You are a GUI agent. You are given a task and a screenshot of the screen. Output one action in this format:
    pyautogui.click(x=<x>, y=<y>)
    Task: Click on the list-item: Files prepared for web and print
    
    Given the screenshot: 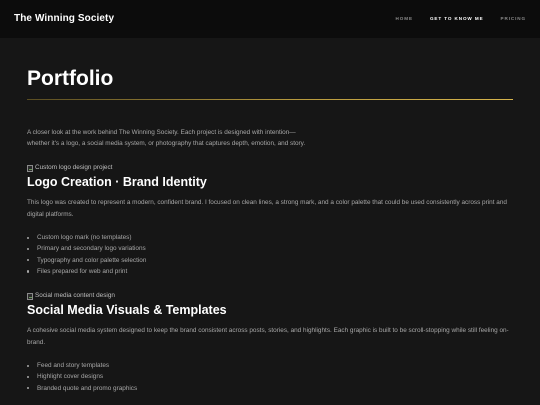 What is the action you would take?
    pyautogui.click(x=270, y=271)
    